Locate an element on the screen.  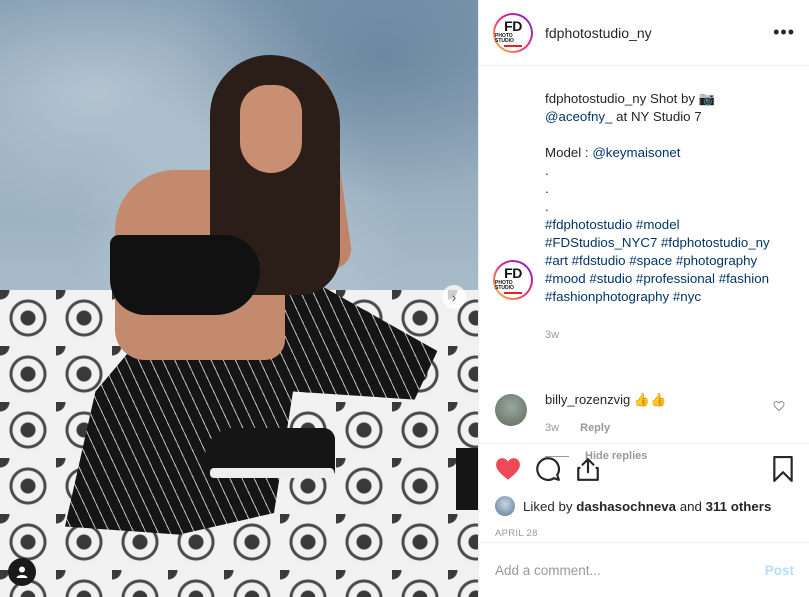
profile-avatar: FD PHOTO STUDIO is located at coordinates (513, 33).